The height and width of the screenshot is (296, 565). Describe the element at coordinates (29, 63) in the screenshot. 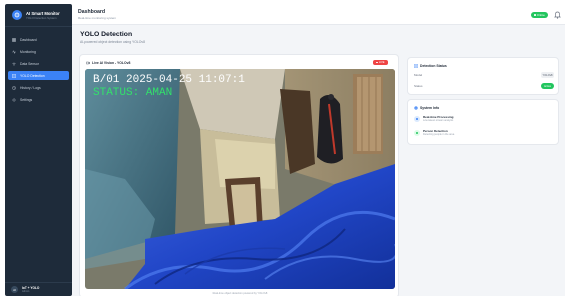

I see `sidebar-item-label: Data Sensor` at that location.